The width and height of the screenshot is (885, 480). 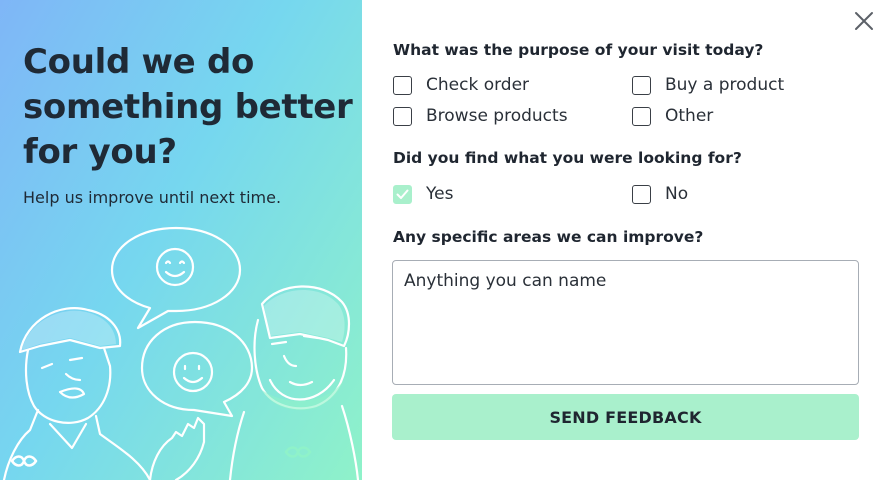 What do you see at coordinates (197, 369) in the screenshot?
I see `speech-bubble-middle` at bounding box center [197, 369].